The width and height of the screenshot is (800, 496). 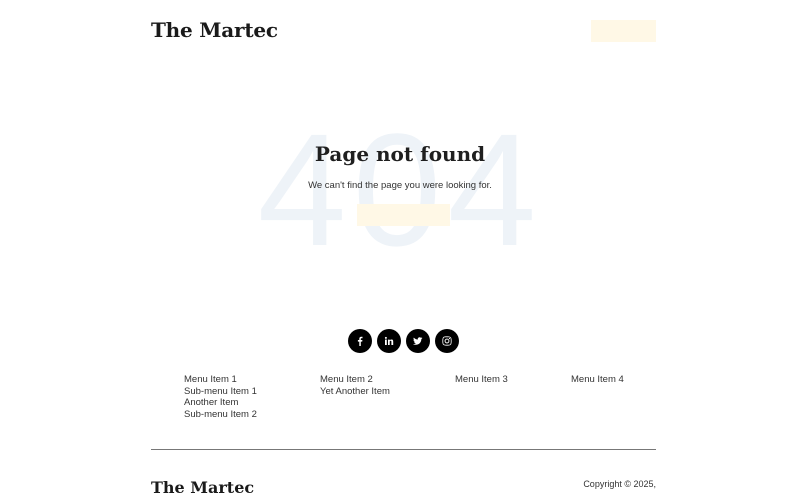 I want to click on footer-menu-column-3: Menu Item 3, so click(x=481, y=380).